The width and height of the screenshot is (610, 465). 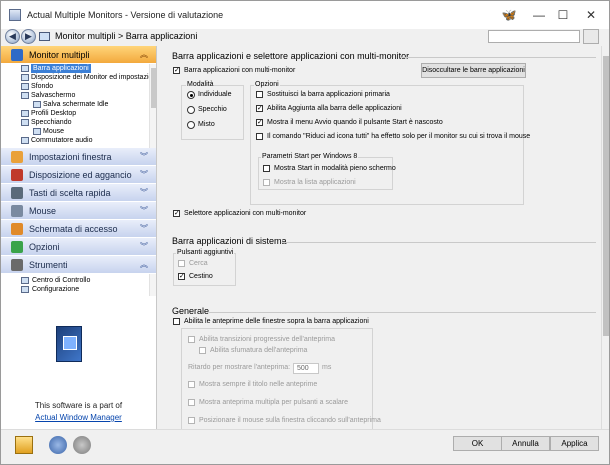 What do you see at coordinates (25, 140) in the screenshot?
I see `audio-icon` at bounding box center [25, 140].